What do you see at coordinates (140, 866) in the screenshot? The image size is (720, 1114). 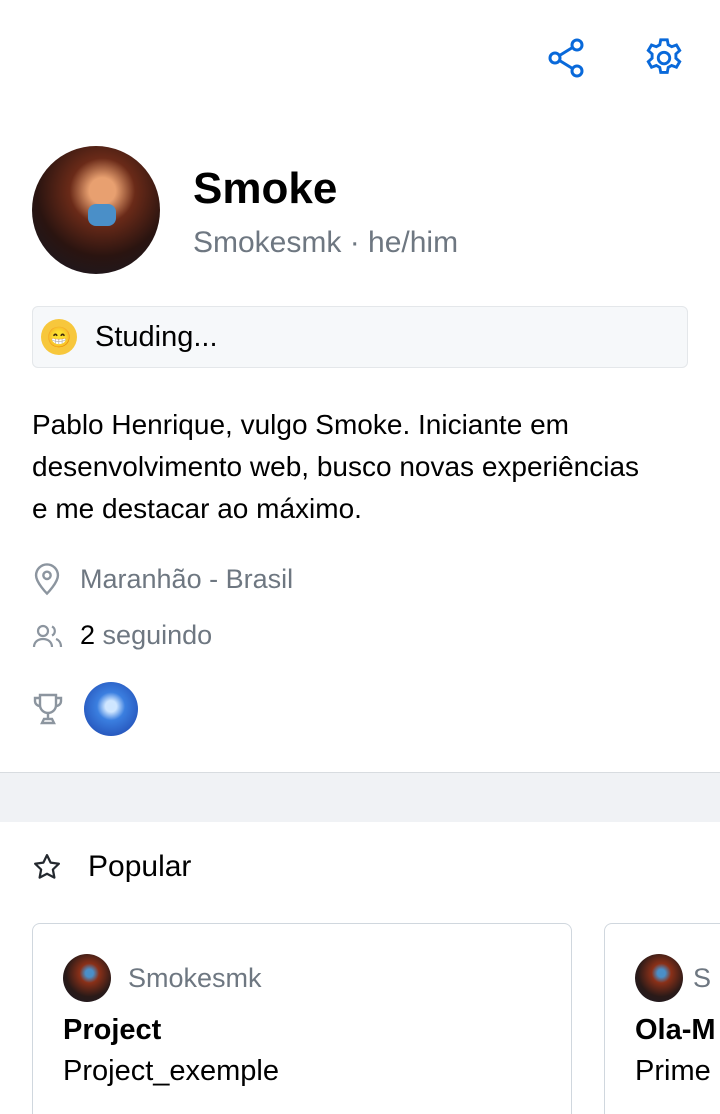 I see `popular-title: Popular` at bounding box center [140, 866].